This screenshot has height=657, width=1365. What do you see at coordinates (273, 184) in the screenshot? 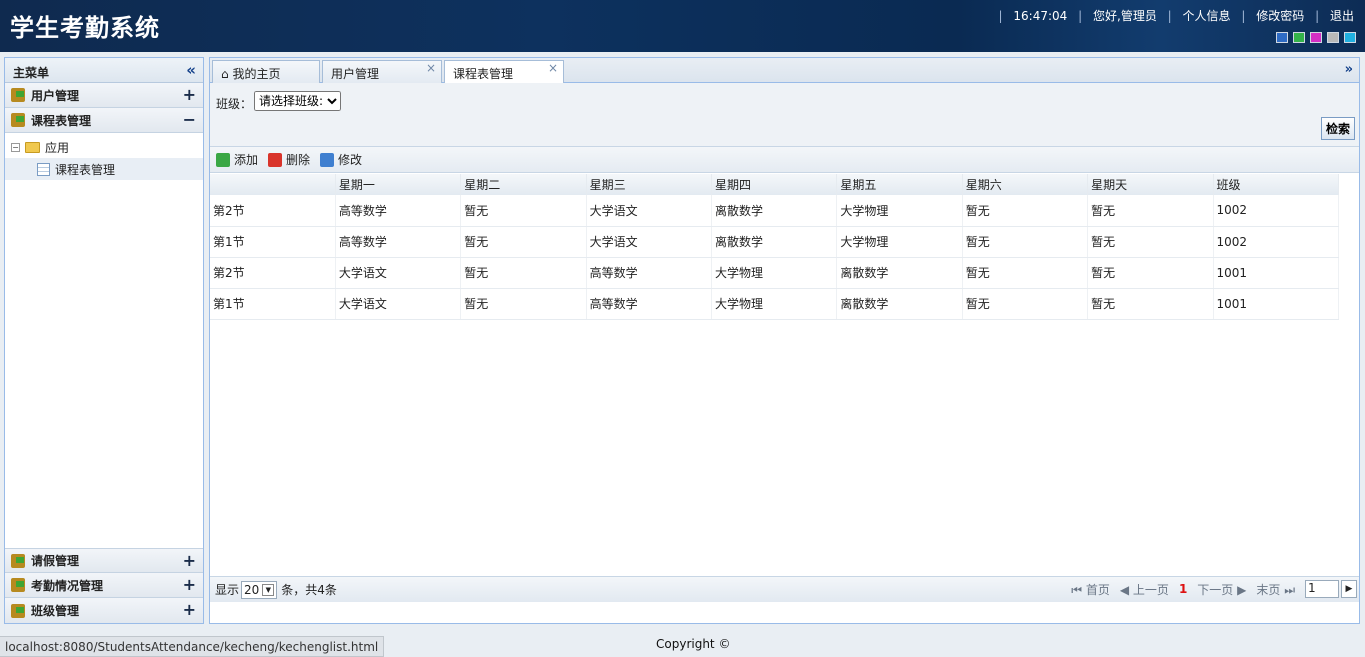
I see `column-header` at bounding box center [273, 184].